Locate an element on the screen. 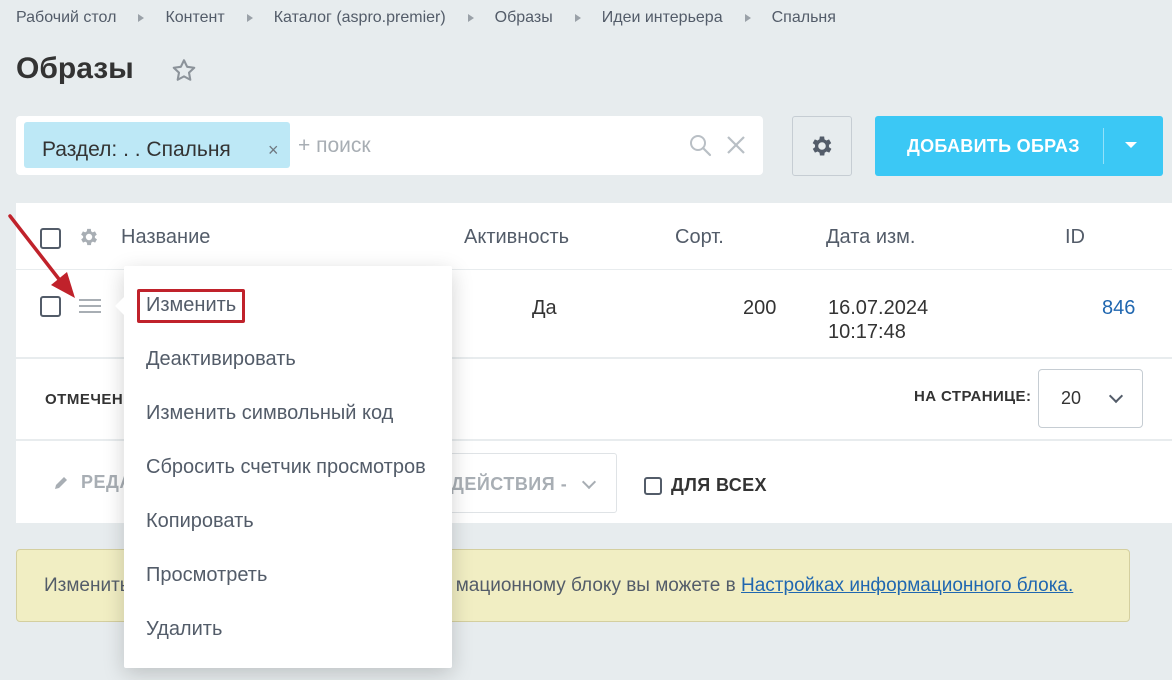 The image size is (1172, 680). page-title: Образы is located at coordinates (75, 68).